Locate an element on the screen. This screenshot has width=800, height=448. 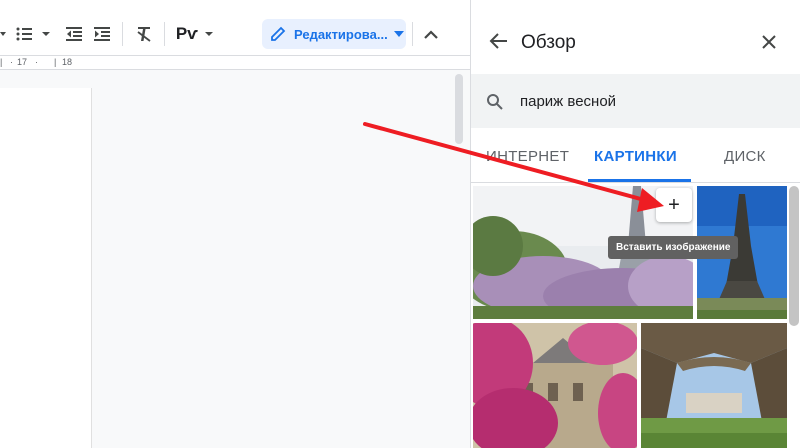
arrow-back-icon is located at coordinates (498, 41).